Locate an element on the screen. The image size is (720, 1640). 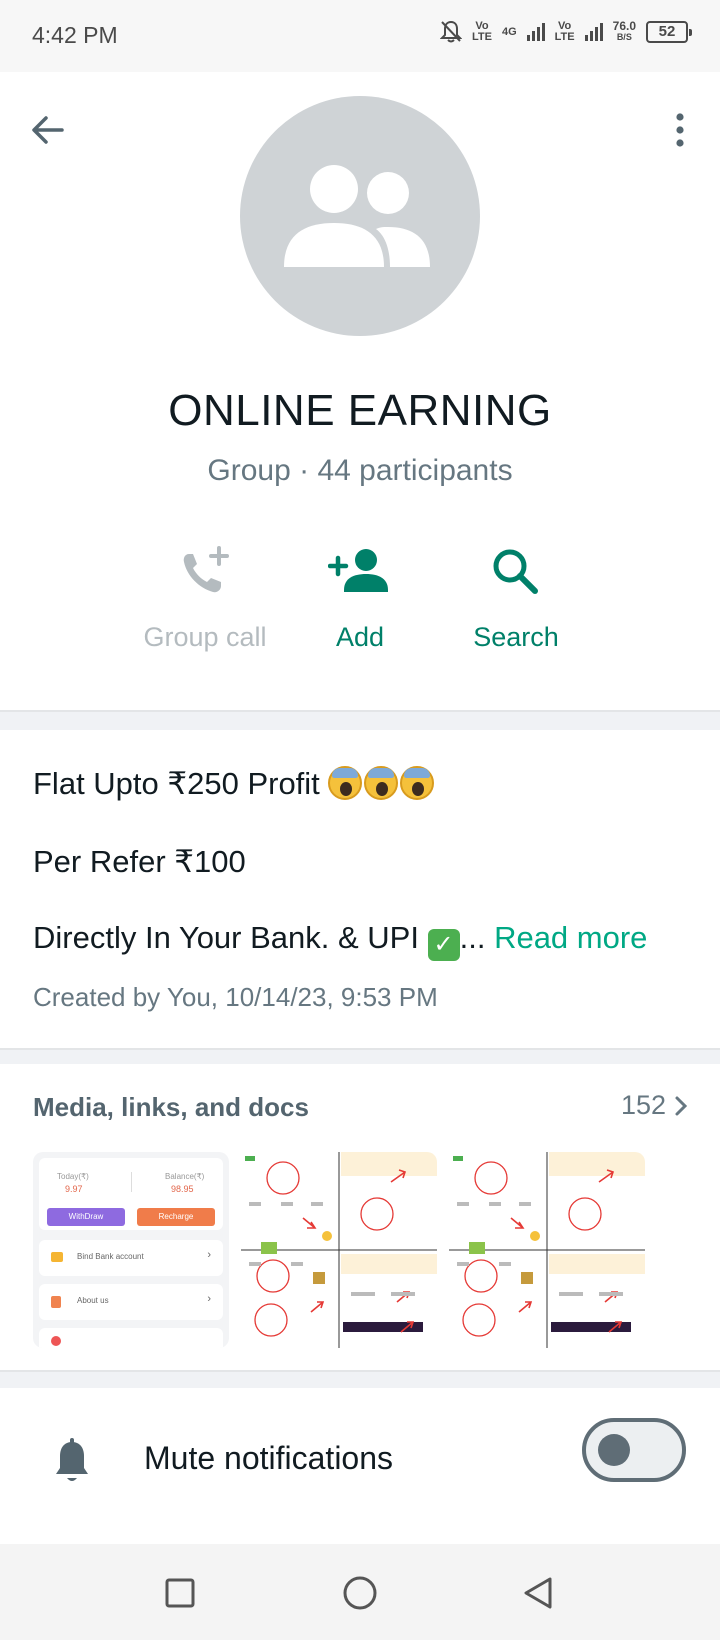
status-icons: Vo LTE 4G Vo LTE 76.0 B/S 52 is located at coordinates (565, 31).